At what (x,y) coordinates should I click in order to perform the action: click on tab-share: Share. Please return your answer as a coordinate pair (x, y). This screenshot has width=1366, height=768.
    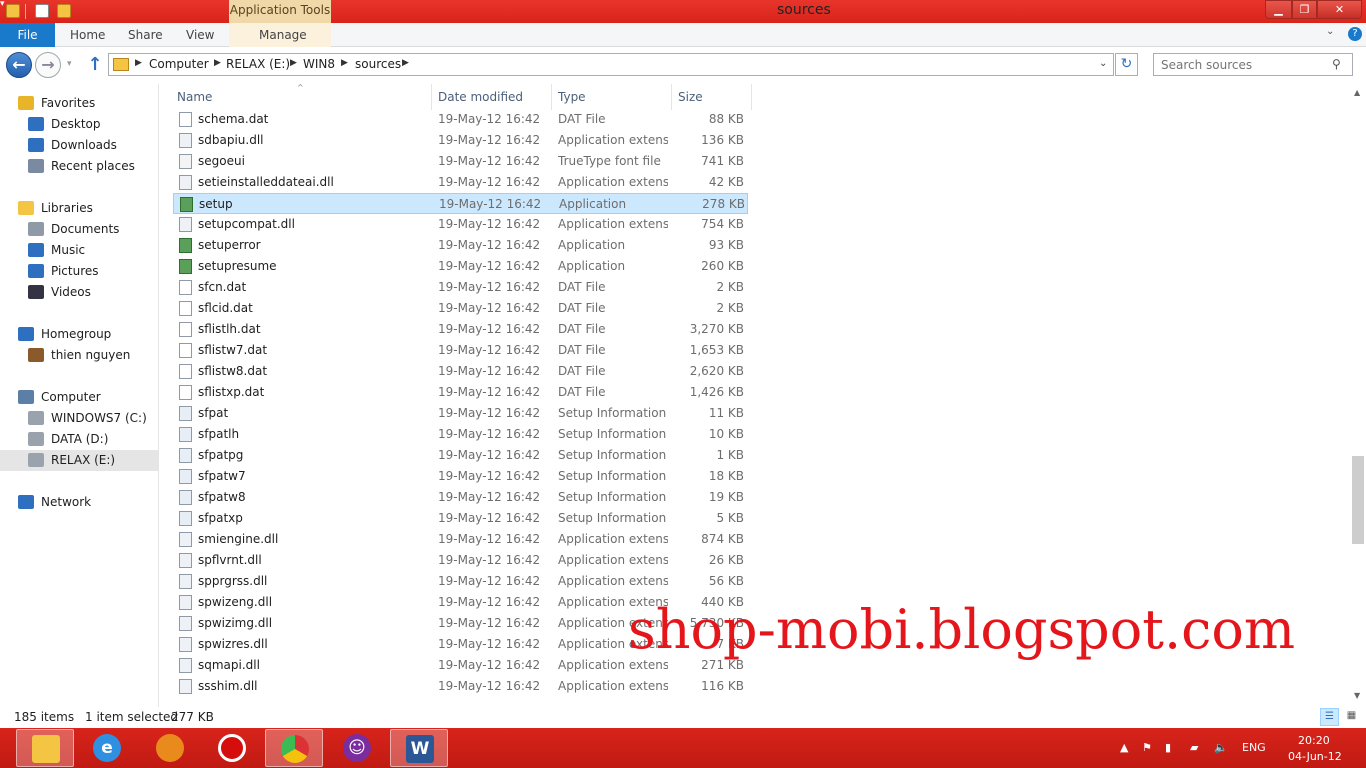
    Looking at the image, I should click on (145, 35).